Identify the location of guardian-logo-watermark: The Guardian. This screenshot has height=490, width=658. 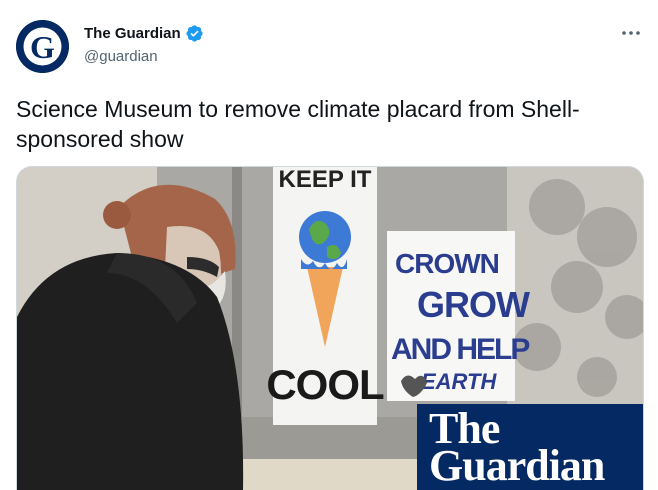
(530, 447).